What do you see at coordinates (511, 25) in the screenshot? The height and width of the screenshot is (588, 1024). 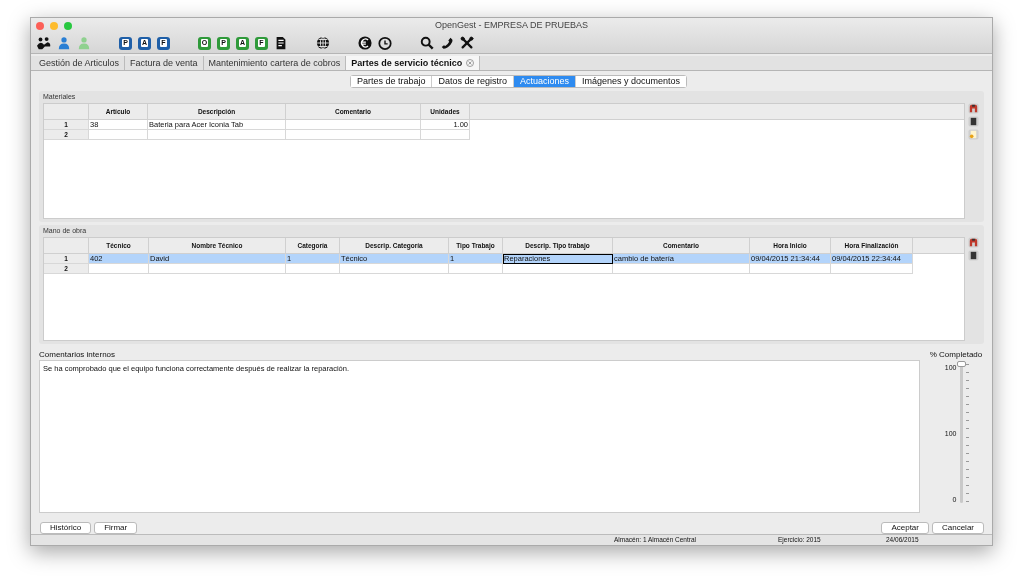 I see `window-title: OpenGest - EMPRESA DE PRUEBAS` at bounding box center [511, 25].